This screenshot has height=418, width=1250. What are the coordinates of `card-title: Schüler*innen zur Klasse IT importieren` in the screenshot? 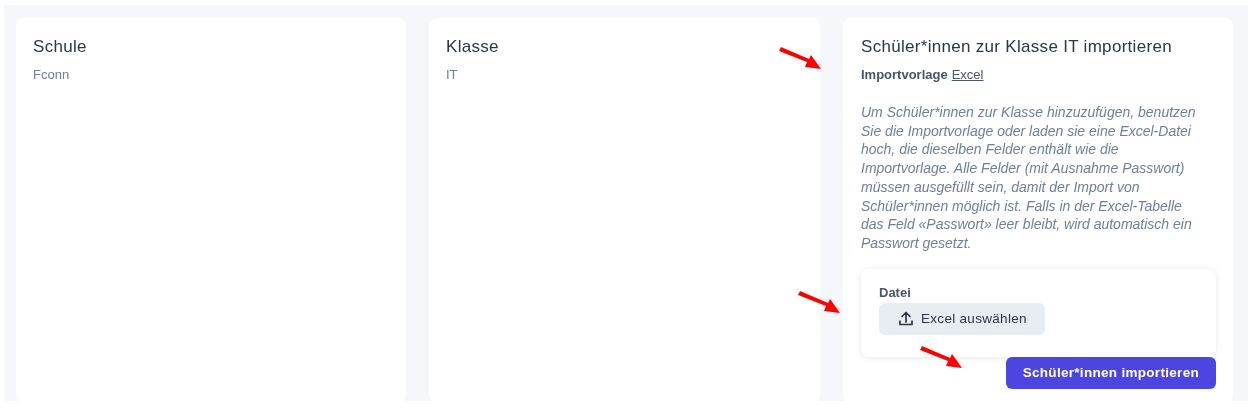 It's located at (1017, 47).